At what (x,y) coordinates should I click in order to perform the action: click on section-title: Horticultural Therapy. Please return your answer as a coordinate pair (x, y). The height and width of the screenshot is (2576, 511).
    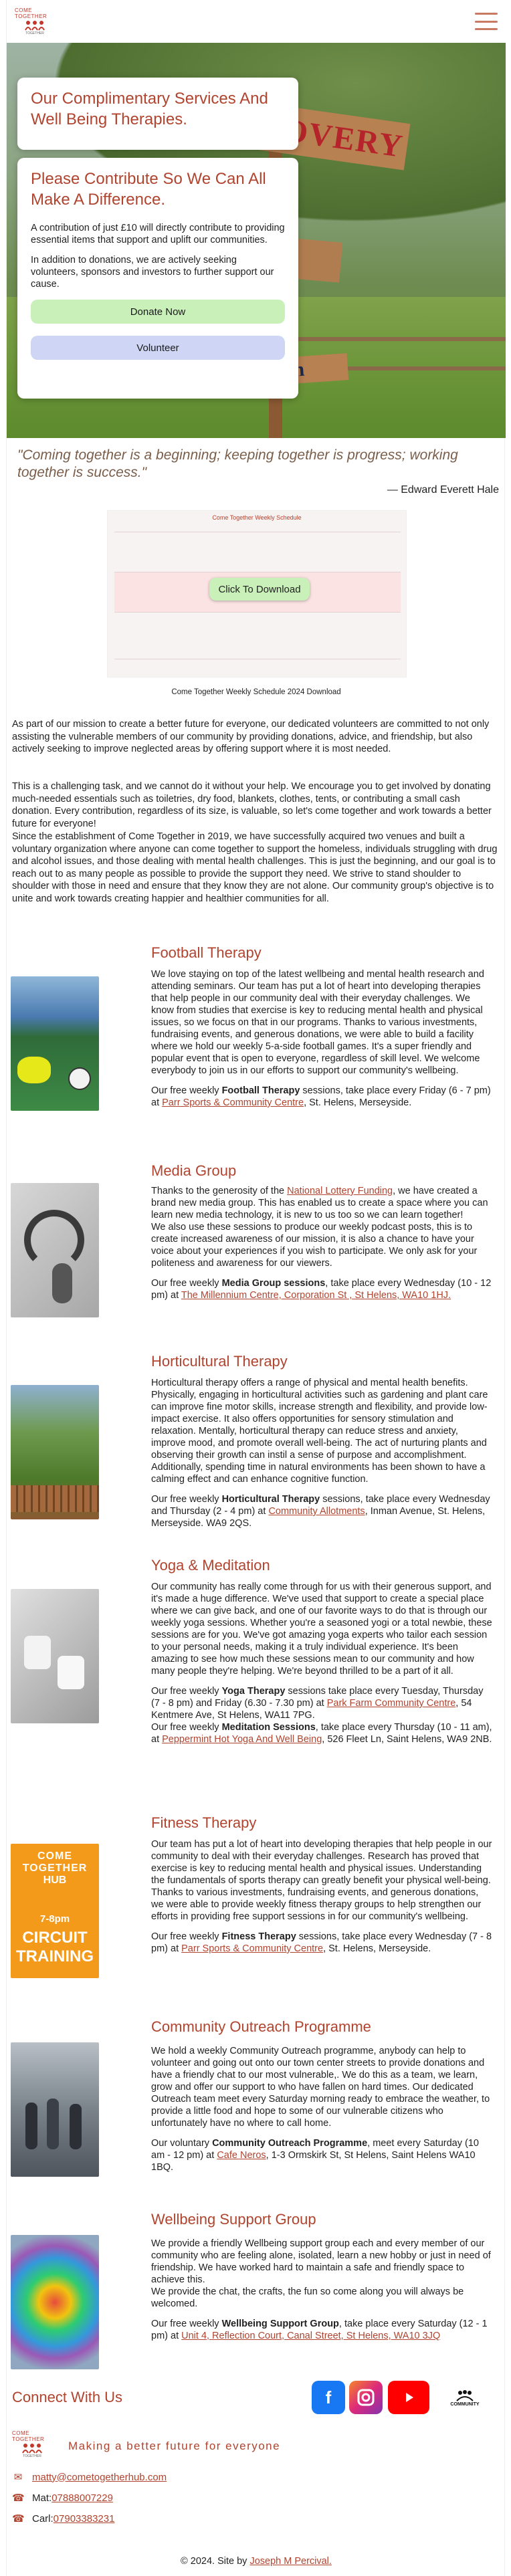
    Looking at the image, I should click on (219, 1361).